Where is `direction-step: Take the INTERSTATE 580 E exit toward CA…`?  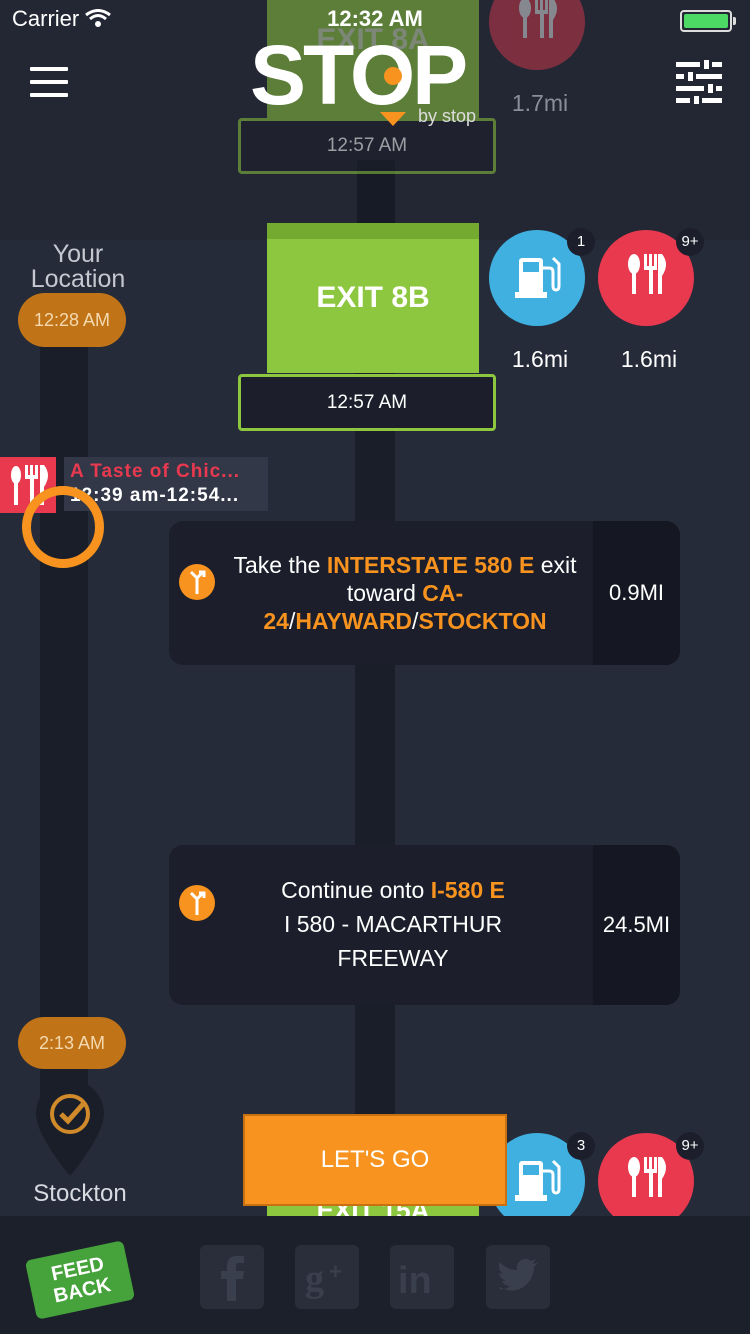 direction-step: Take the INTERSTATE 580 E exit toward CA… is located at coordinates (424, 593).